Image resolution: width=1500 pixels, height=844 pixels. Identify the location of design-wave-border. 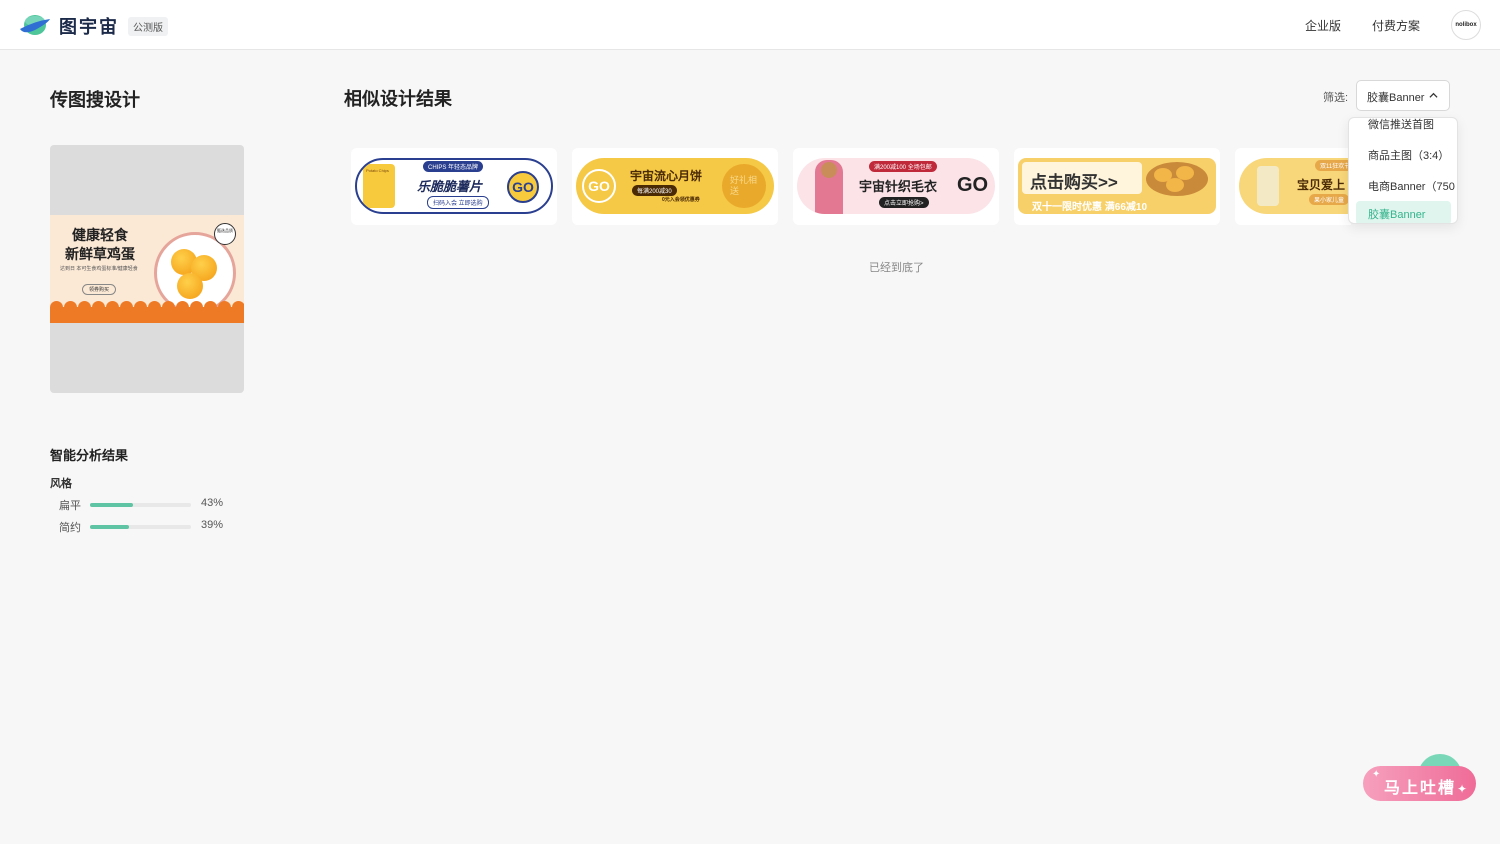
(147, 312).